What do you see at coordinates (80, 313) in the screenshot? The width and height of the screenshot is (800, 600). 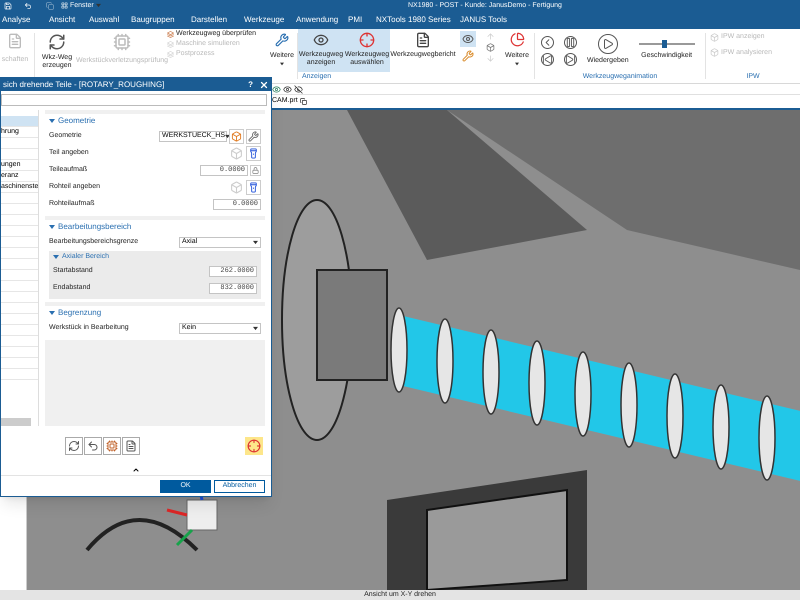 I see `section-title: Begrenzung` at bounding box center [80, 313].